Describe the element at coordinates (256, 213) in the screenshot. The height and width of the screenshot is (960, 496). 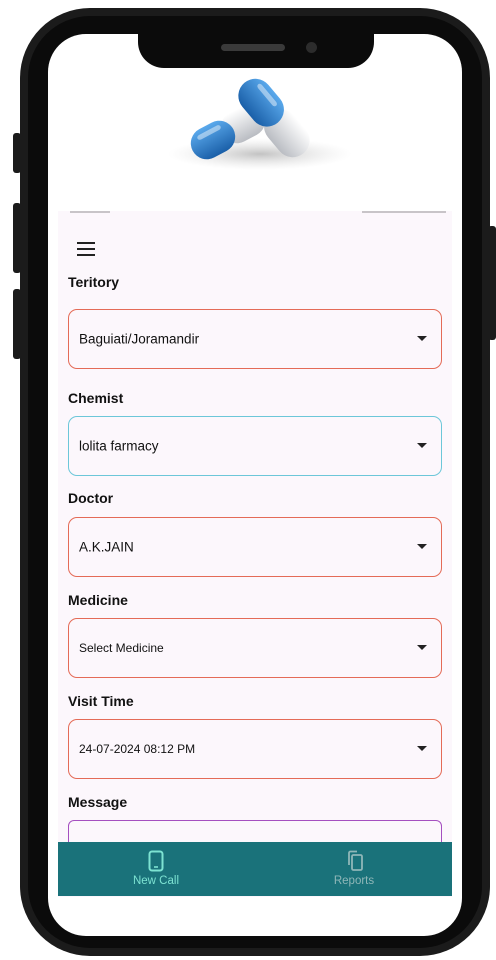
I see `status-bar` at that location.